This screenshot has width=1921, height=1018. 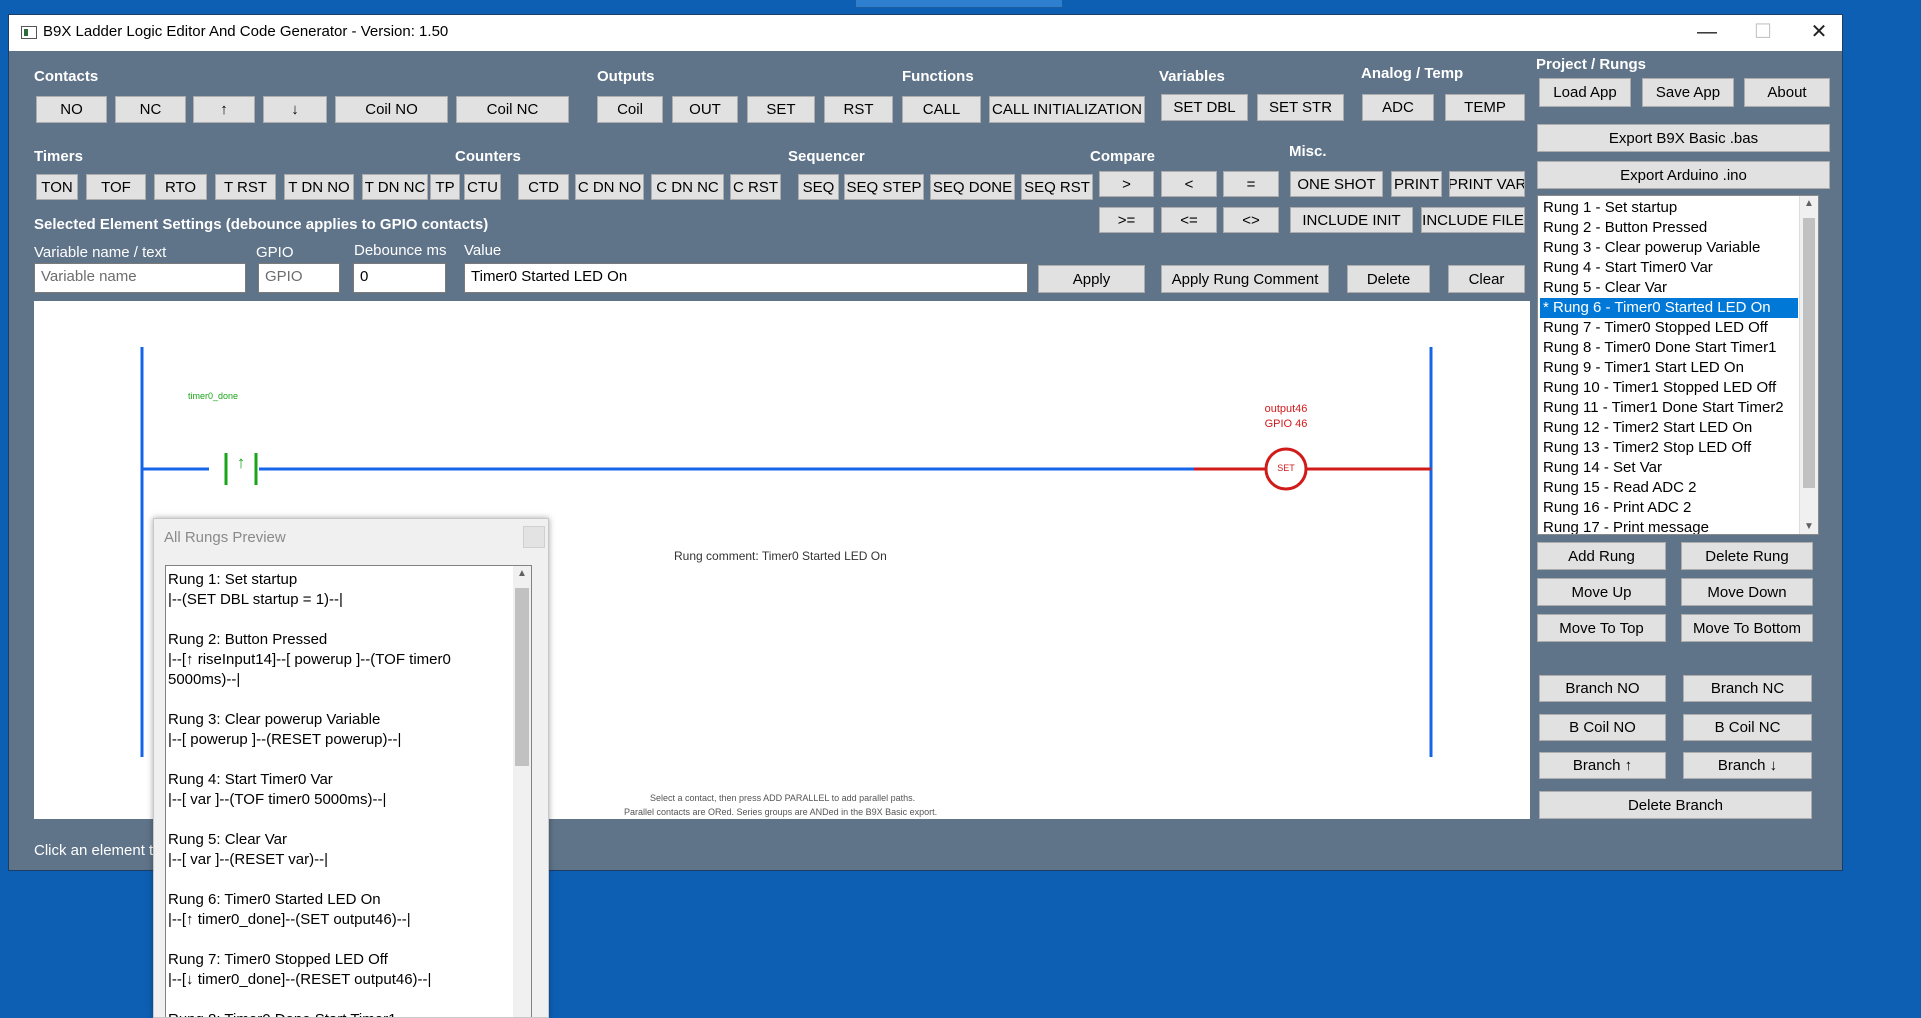 I want to click on value-input: Timer0 Started LED On, so click(x=746, y=278).